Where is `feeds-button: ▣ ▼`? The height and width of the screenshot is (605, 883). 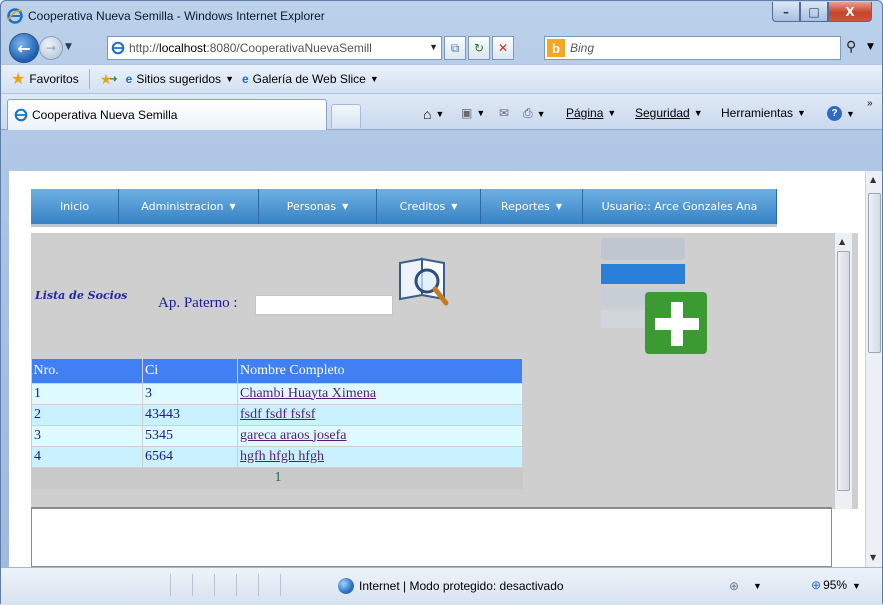 feeds-button: ▣ ▼ is located at coordinates (473, 113).